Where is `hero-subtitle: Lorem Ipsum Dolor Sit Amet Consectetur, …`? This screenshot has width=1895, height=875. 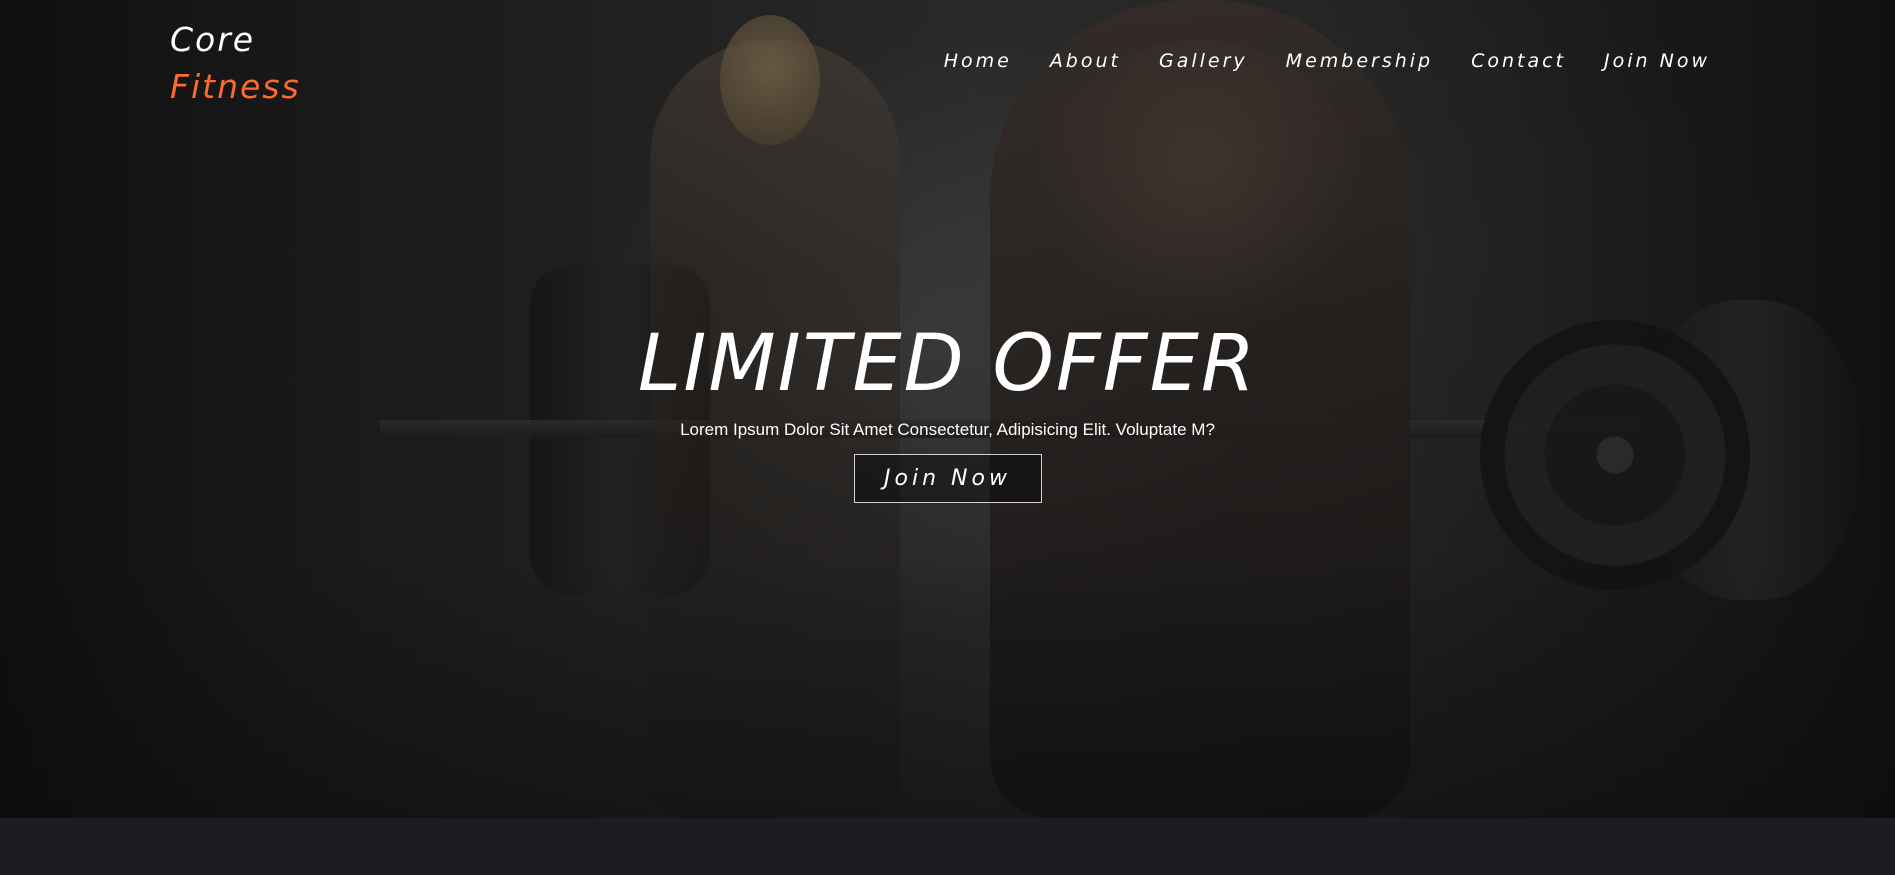
hero-subtitle: Lorem Ipsum Dolor Sit Amet Consectetur, … is located at coordinates (947, 429).